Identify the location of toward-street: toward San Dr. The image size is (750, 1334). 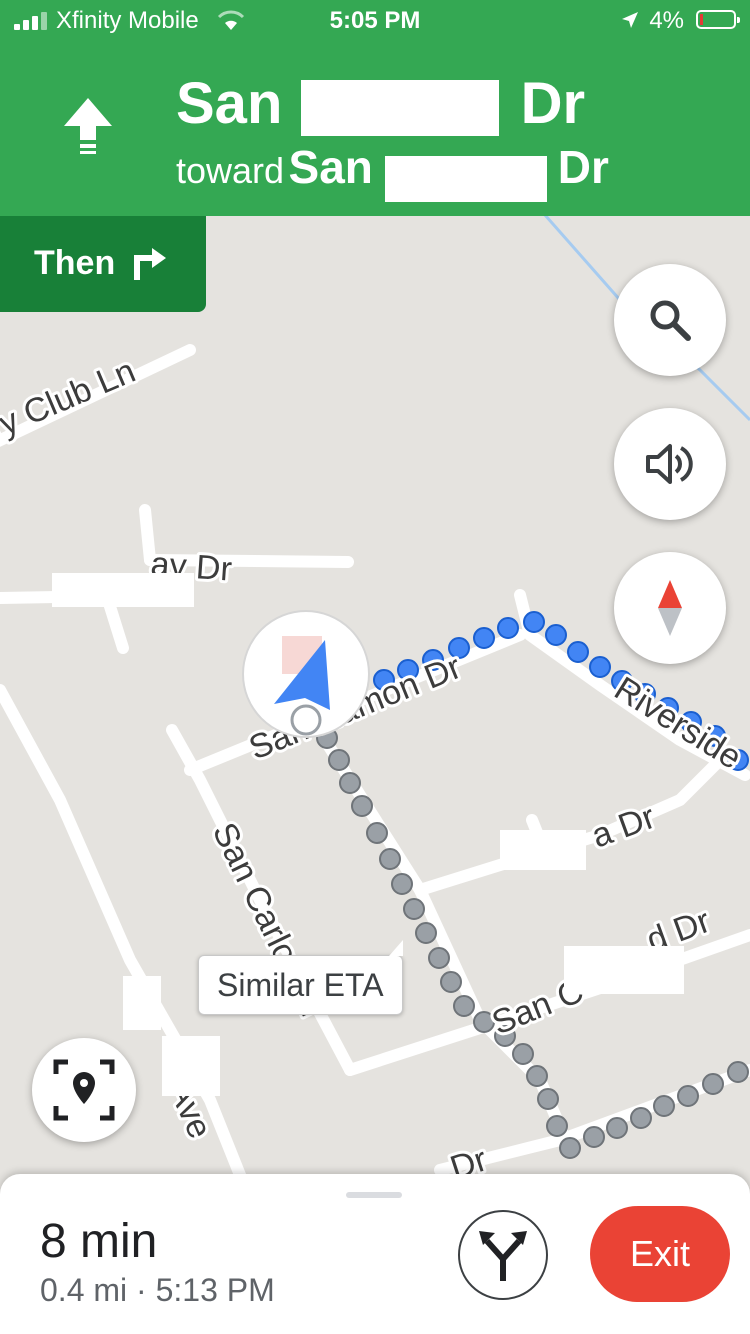
(392, 171).